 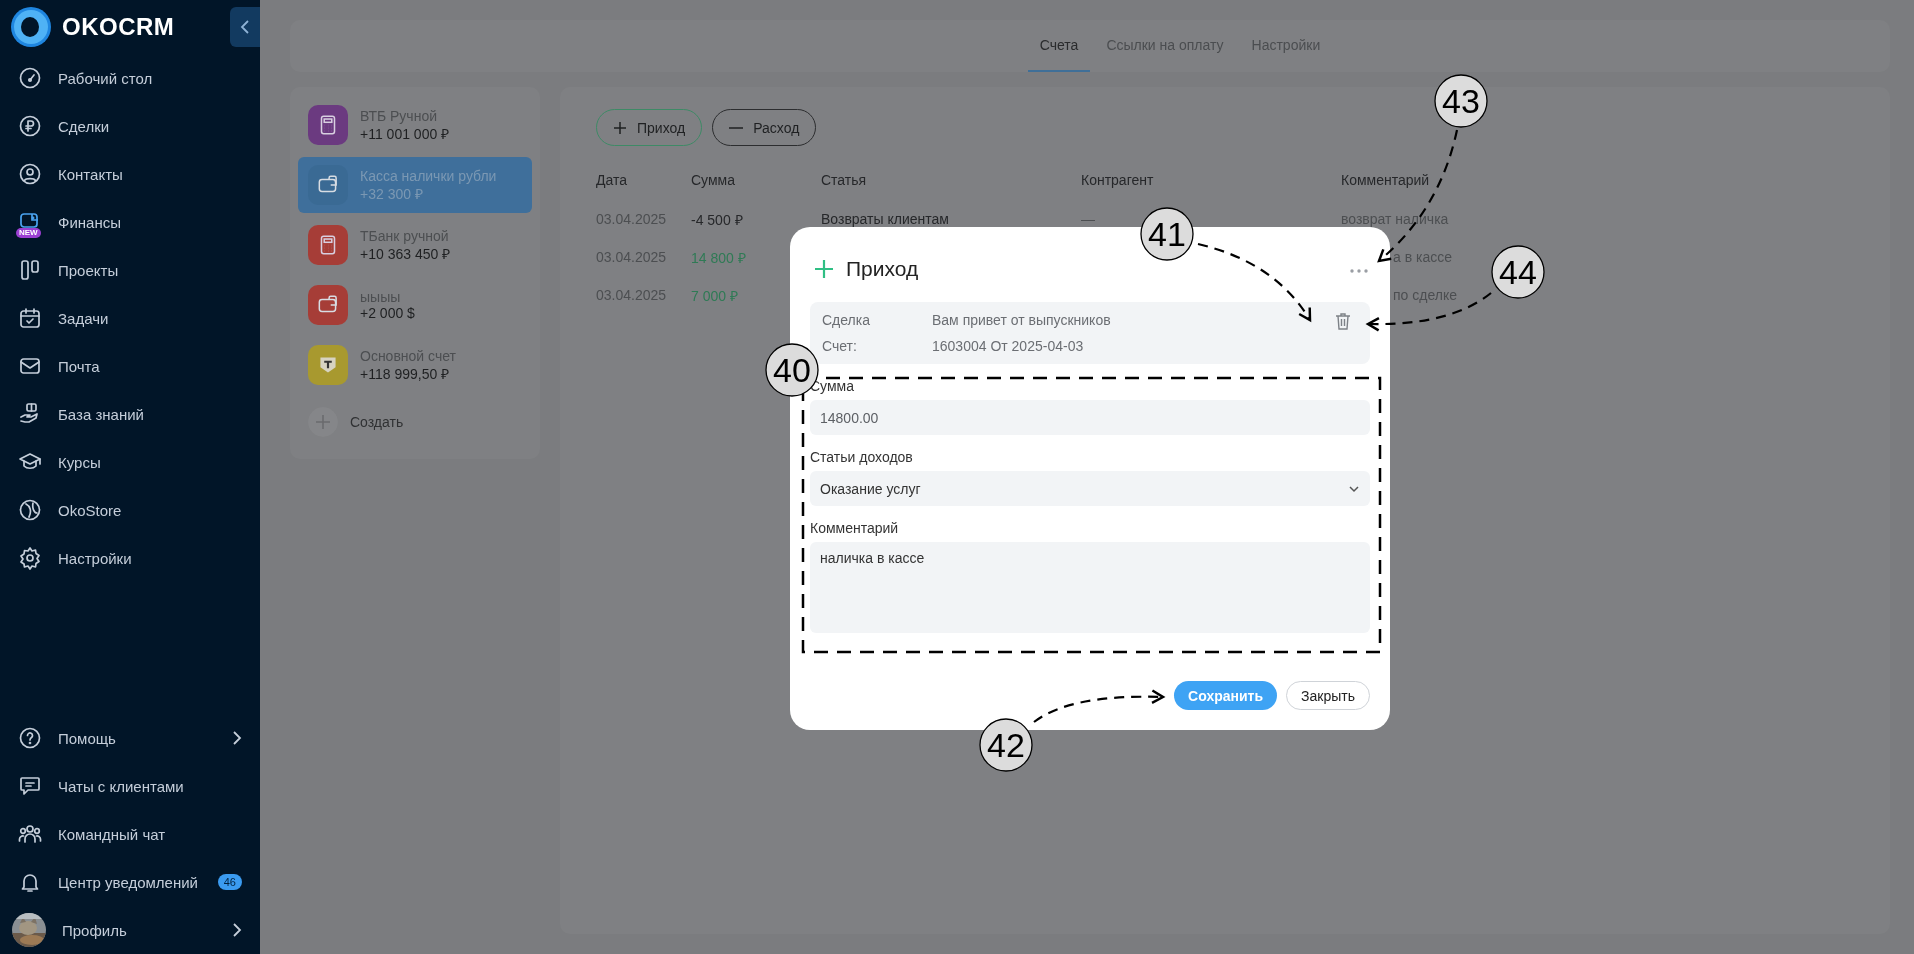 What do you see at coordinates (405, 253) in the screenshot?
I see `account-balance: +10 363 450 ₽` at bounding box center [405, 253].